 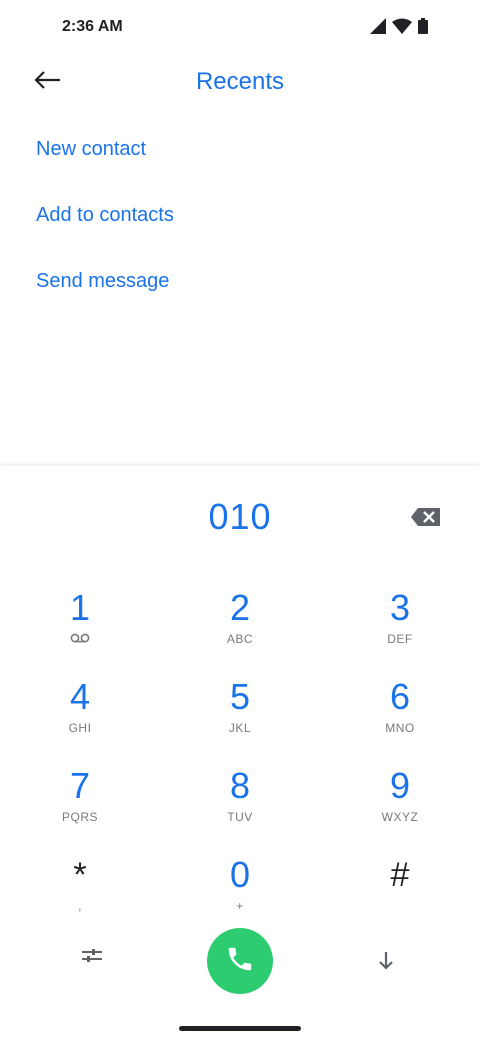 I want to click on key-digit: 6, so click(x=400, y=696).